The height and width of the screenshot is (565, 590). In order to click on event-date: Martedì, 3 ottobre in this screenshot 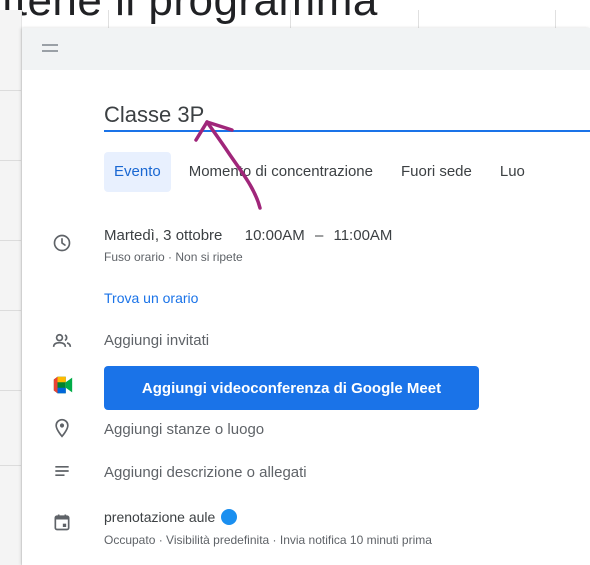, I will do `click(163, 235)`.